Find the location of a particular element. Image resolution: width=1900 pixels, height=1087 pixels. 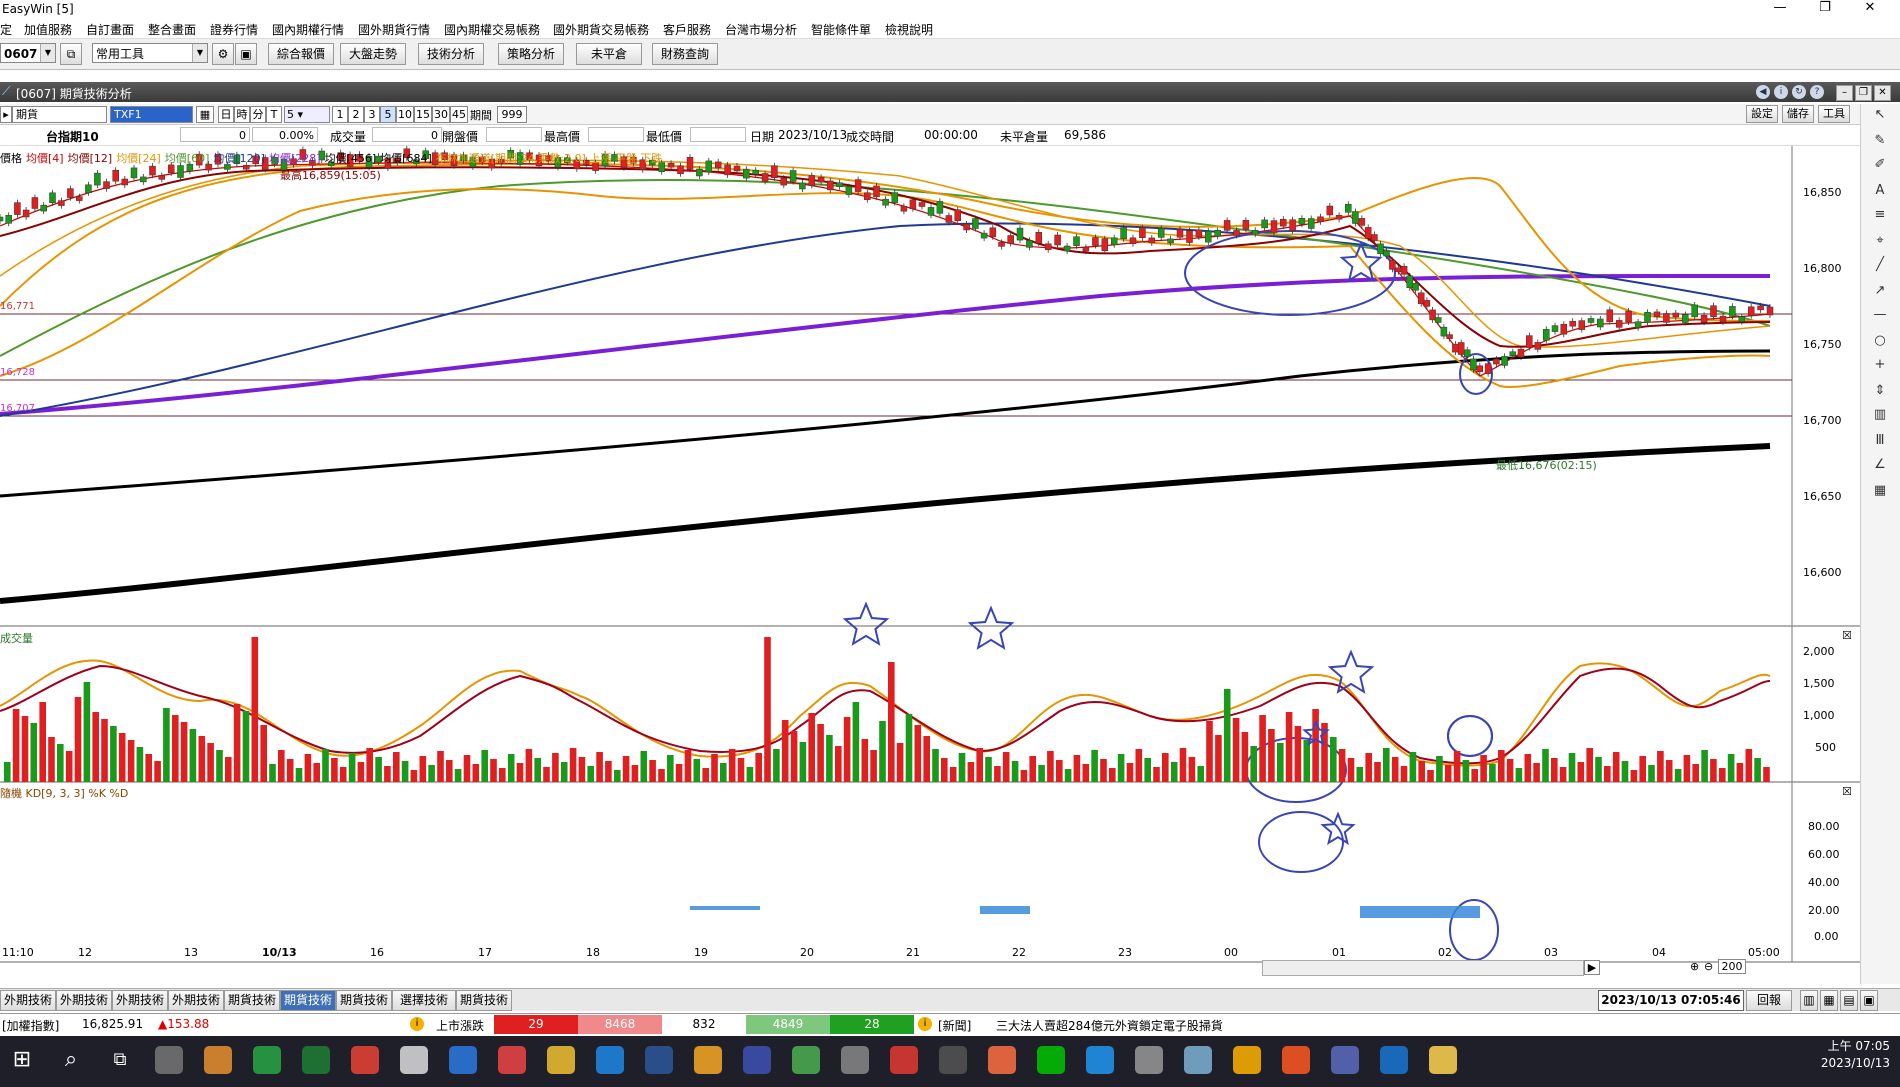

save-button: 儲存 is located at coordinates (1798, 114).